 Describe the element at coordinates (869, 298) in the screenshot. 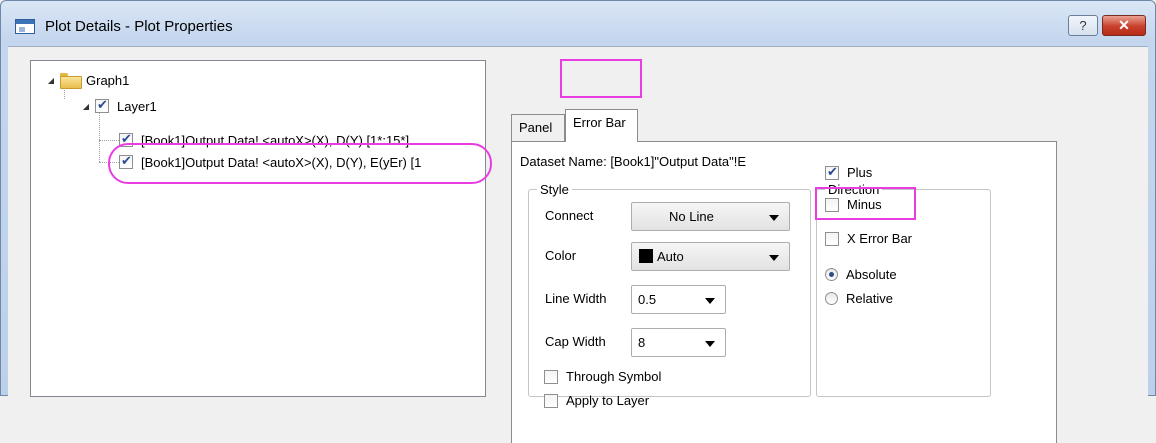

I see `relative-label: Relative` at that location.